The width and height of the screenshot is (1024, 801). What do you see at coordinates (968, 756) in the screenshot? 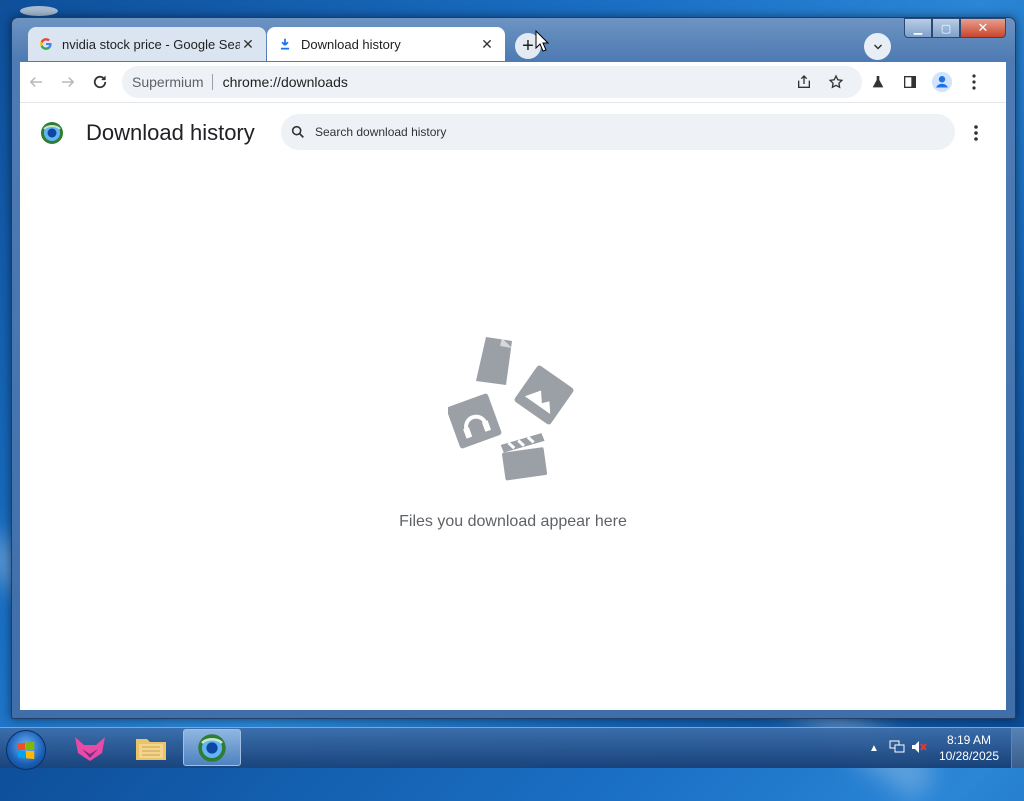
I see `clock-date: 10/28/2025` at bounding box center [968, 756].